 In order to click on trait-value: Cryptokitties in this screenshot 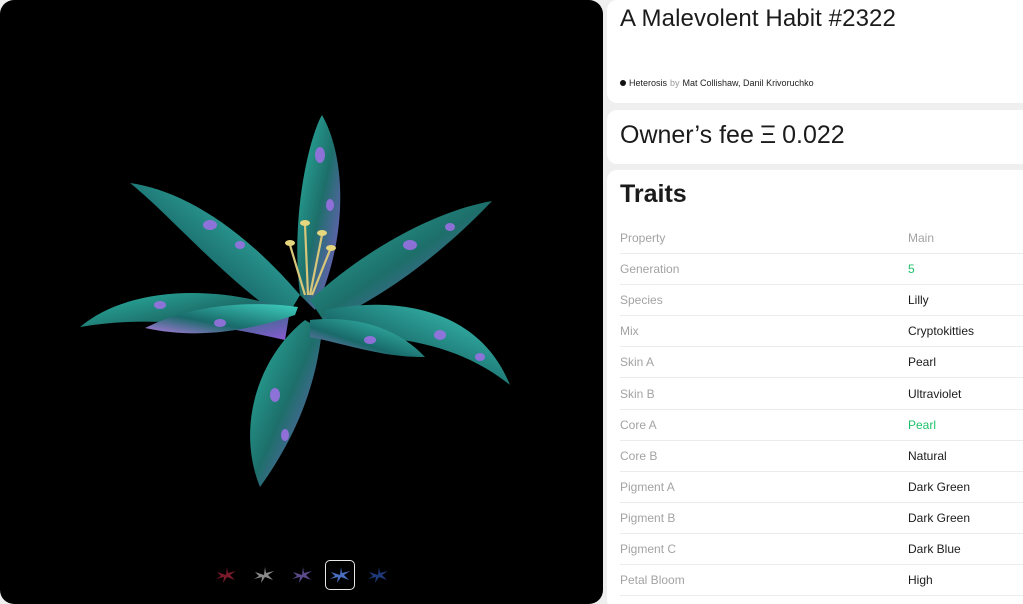, I will do `click(941, 331)`.